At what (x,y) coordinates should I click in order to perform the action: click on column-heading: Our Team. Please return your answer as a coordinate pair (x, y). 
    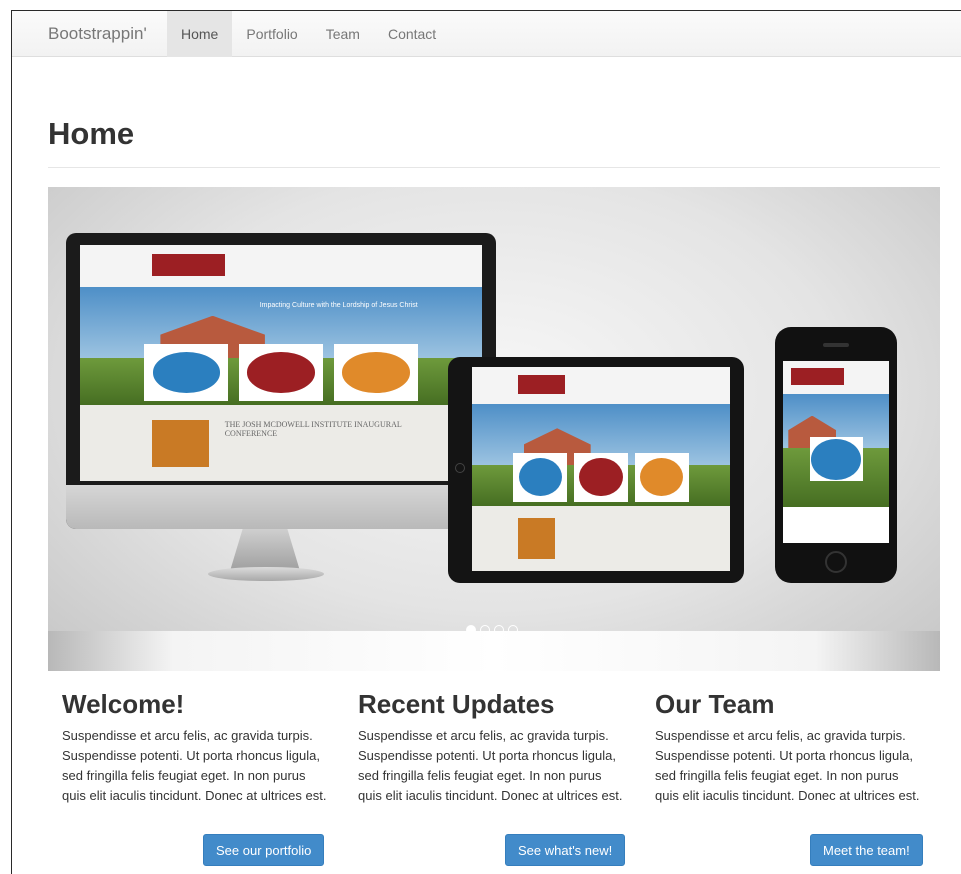
    Looking at the image, I should click on (715, 704).